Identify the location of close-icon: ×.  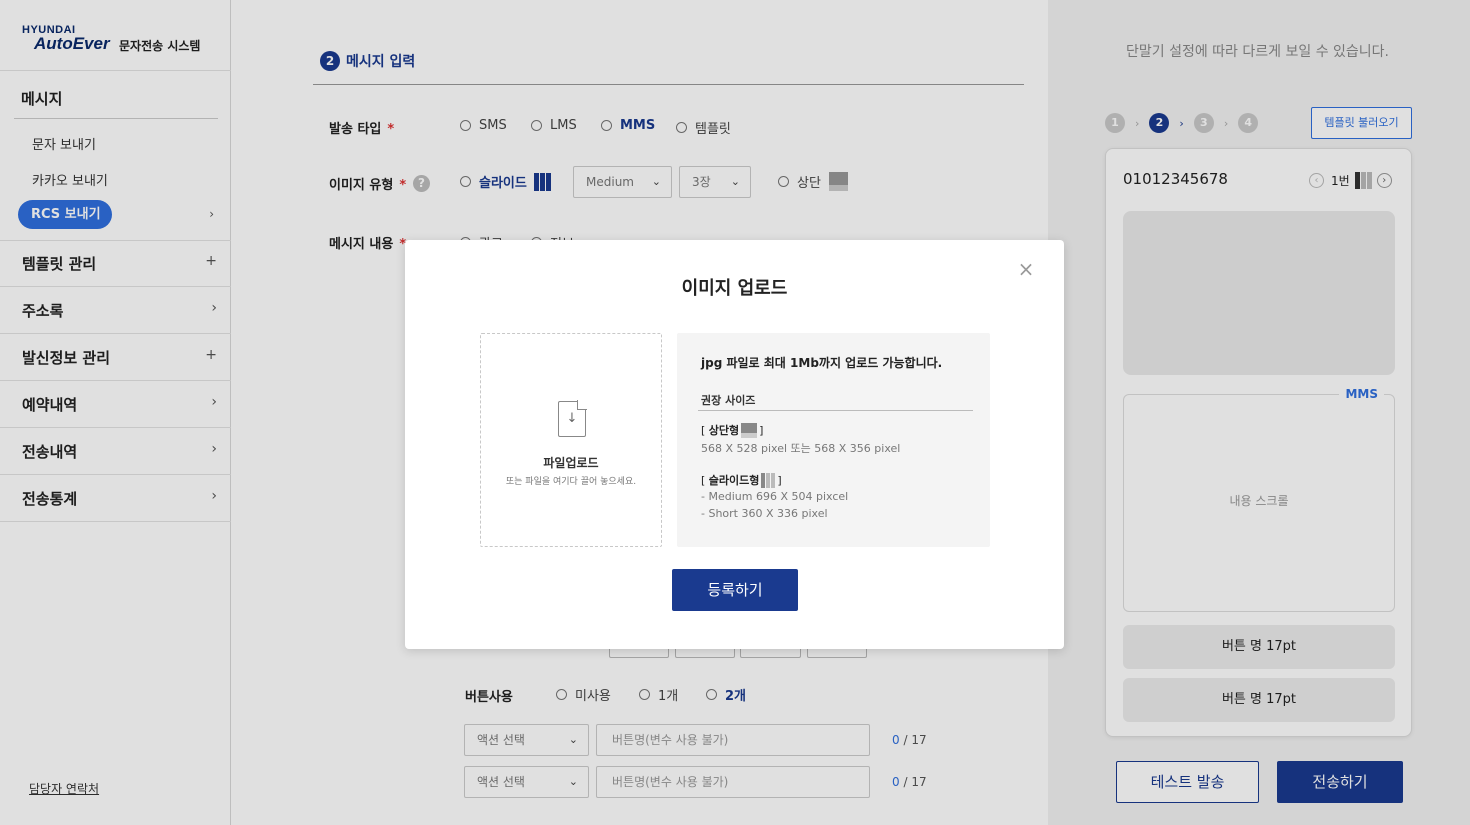
(1026, 269).